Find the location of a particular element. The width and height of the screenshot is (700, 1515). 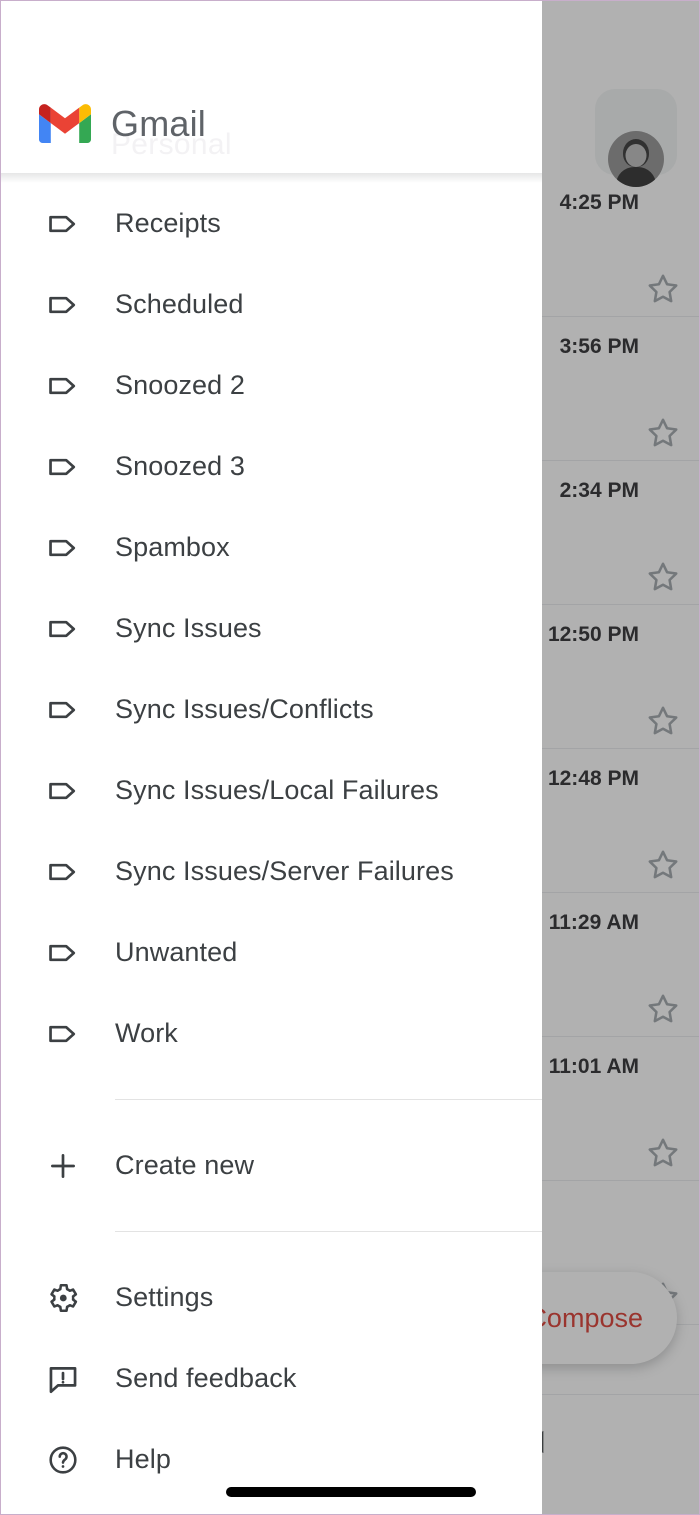

drawer-item-label: Sync Issues/Conflicts is located at coordinates (244, 709).